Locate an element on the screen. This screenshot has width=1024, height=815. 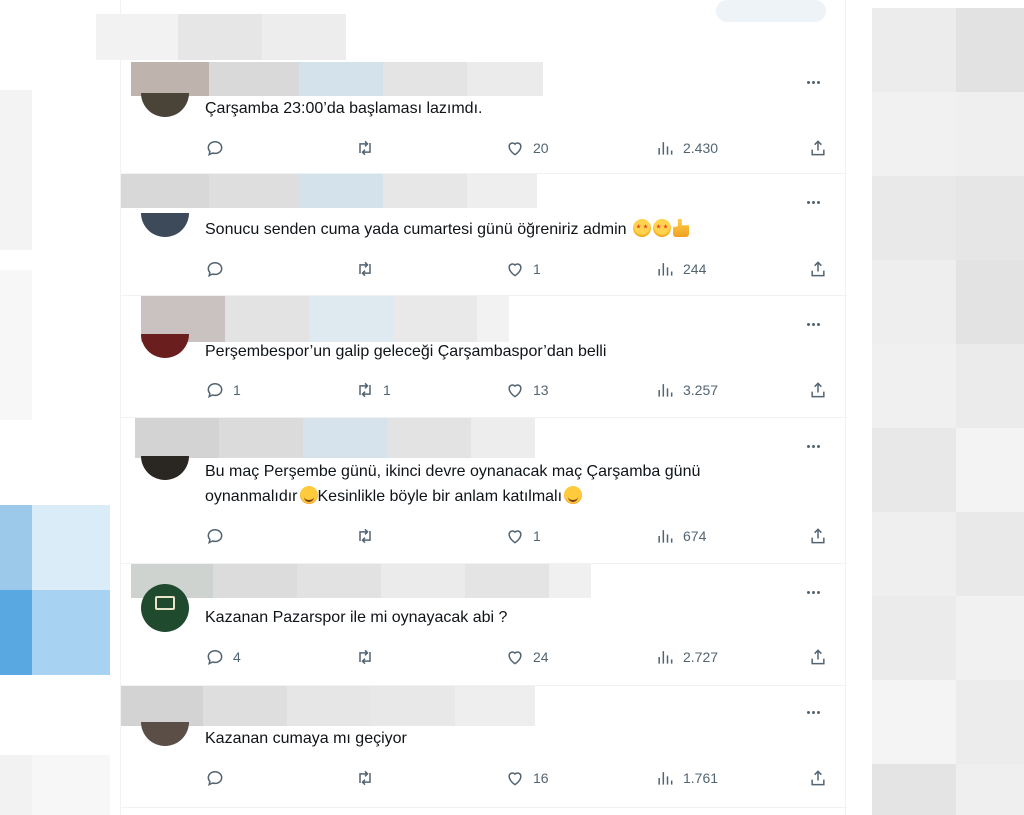
like-count: 13 is located at coordinates (541, 390).